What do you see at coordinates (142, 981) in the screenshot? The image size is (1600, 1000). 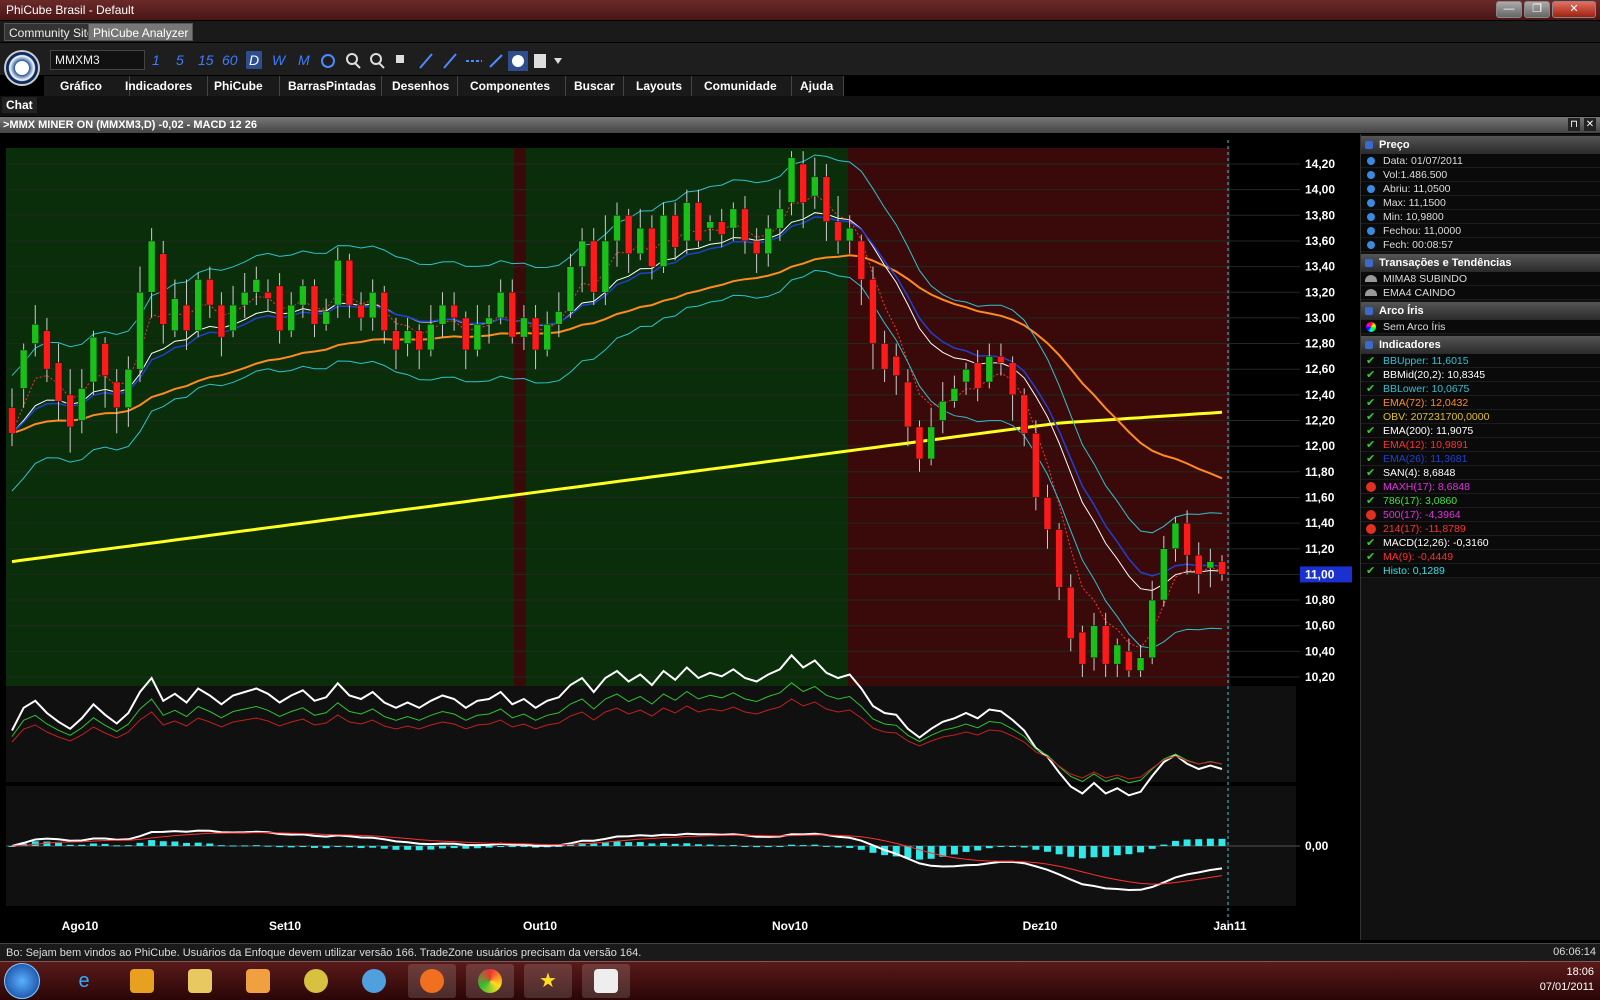 I see `outlook-icon` at bounding box center [142, 981].